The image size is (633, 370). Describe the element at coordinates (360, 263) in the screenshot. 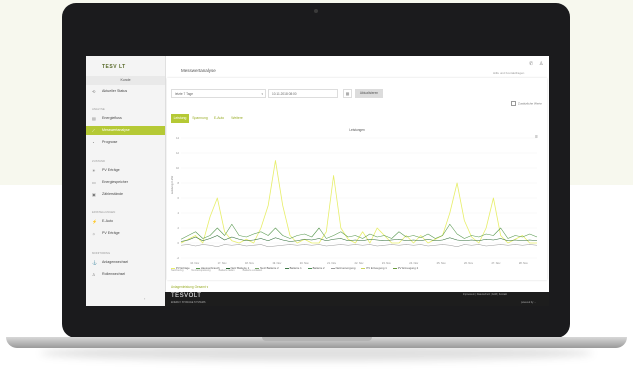

I see `x-tick-label: 22. Nov` at that location.